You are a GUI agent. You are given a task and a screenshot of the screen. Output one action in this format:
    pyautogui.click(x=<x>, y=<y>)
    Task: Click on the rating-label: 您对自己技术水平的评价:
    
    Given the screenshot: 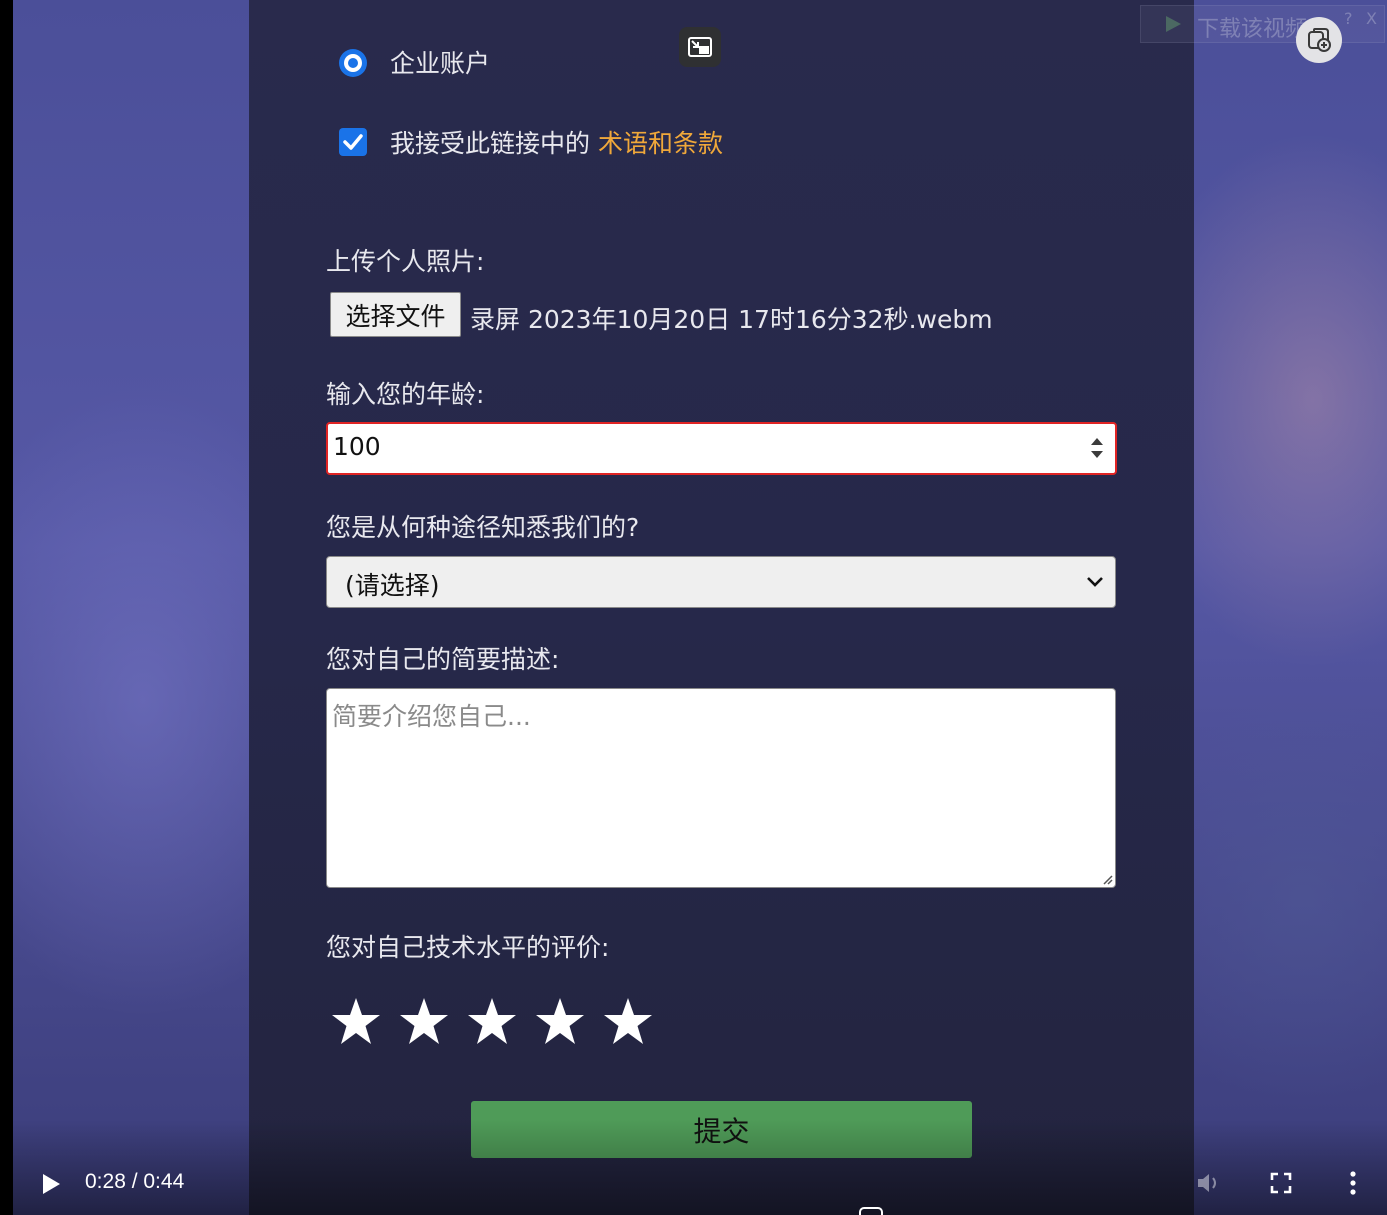 What is the action you would take?
    pyautogui.click(x=468, y=947)
    